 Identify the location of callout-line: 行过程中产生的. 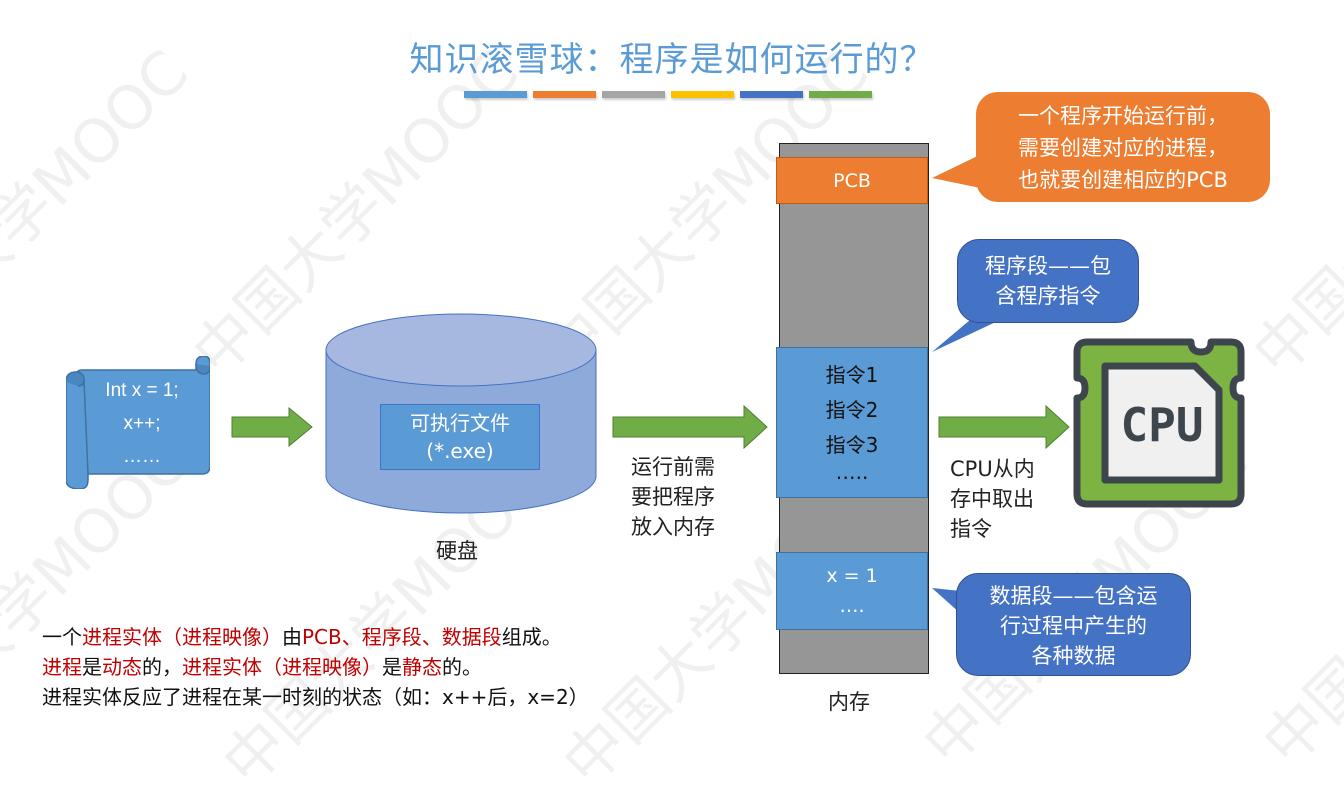
(1073, 626).